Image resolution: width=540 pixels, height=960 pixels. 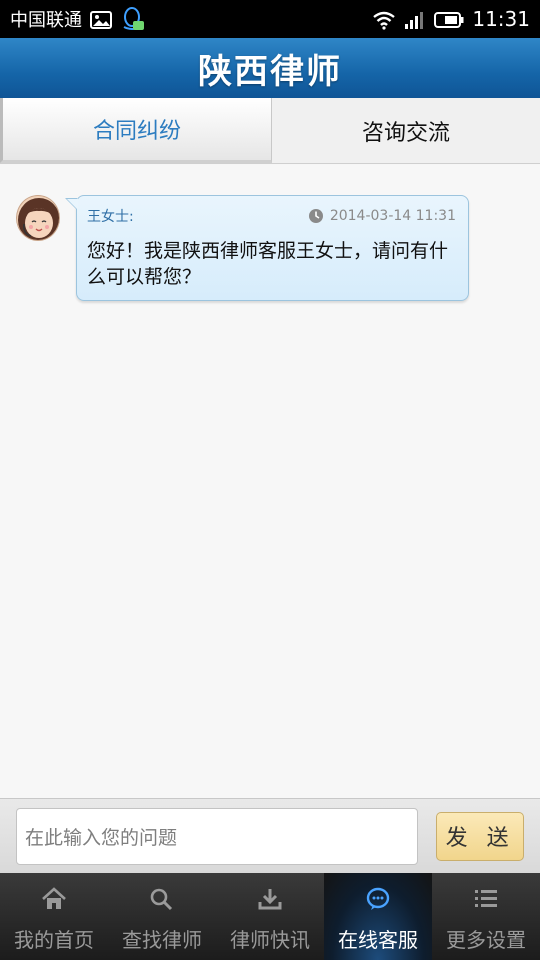 What do you see at coordinates (486, 940) in the screenshot?
I see `nav-label: 更多设置` at bounding box center [486, 940].